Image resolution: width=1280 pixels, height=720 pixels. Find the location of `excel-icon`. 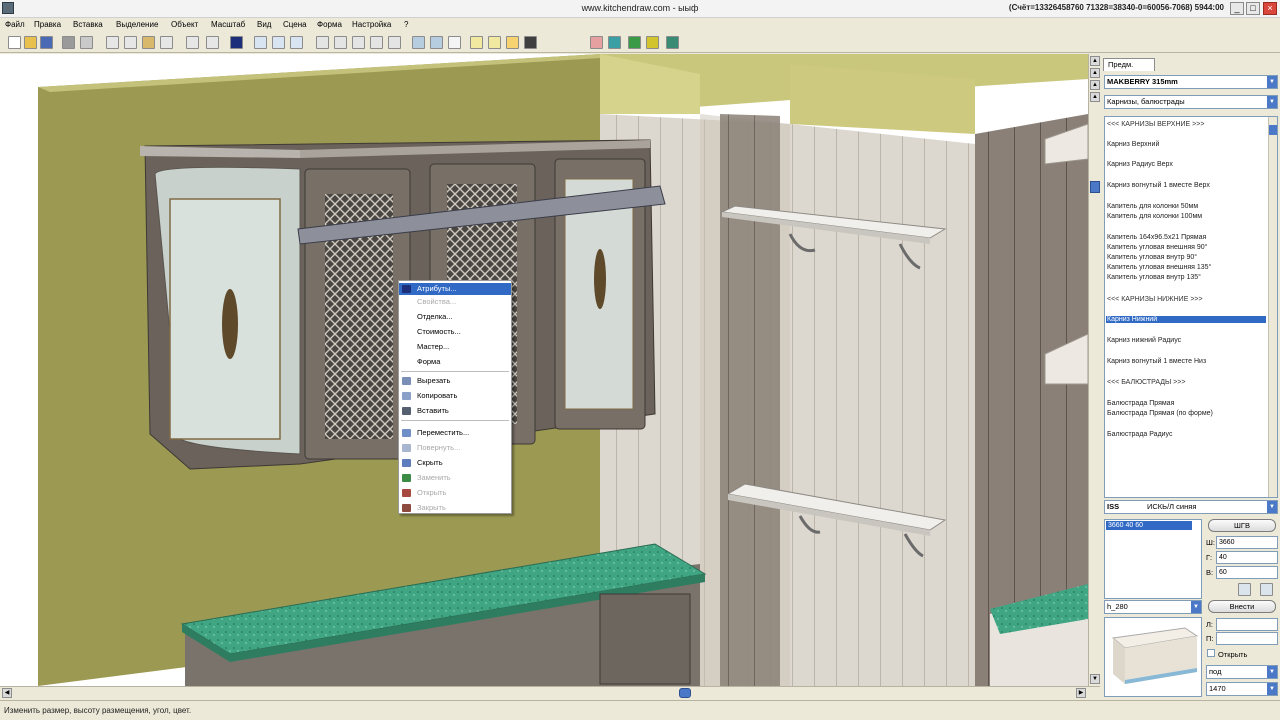

excel-icon is located at coordinates (634, 42).